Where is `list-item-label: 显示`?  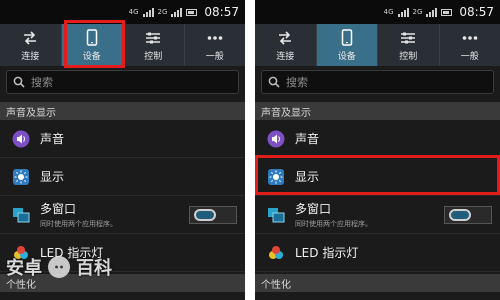 list-item-label: 显示 is located at coordinates (52, 177).